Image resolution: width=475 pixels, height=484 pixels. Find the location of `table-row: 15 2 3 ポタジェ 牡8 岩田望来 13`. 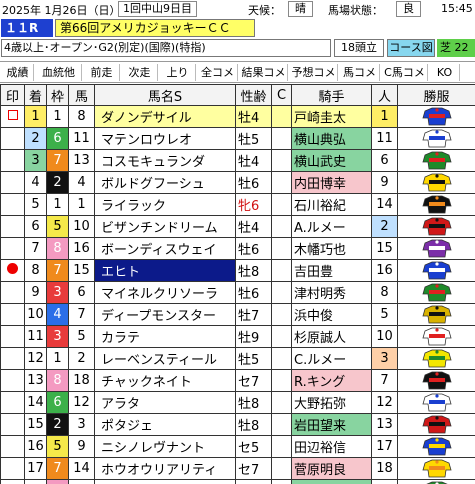

table-row: 15 2 3 ポタジェ 牡8 岩田望来 13 is located at coordinates (237, 424).